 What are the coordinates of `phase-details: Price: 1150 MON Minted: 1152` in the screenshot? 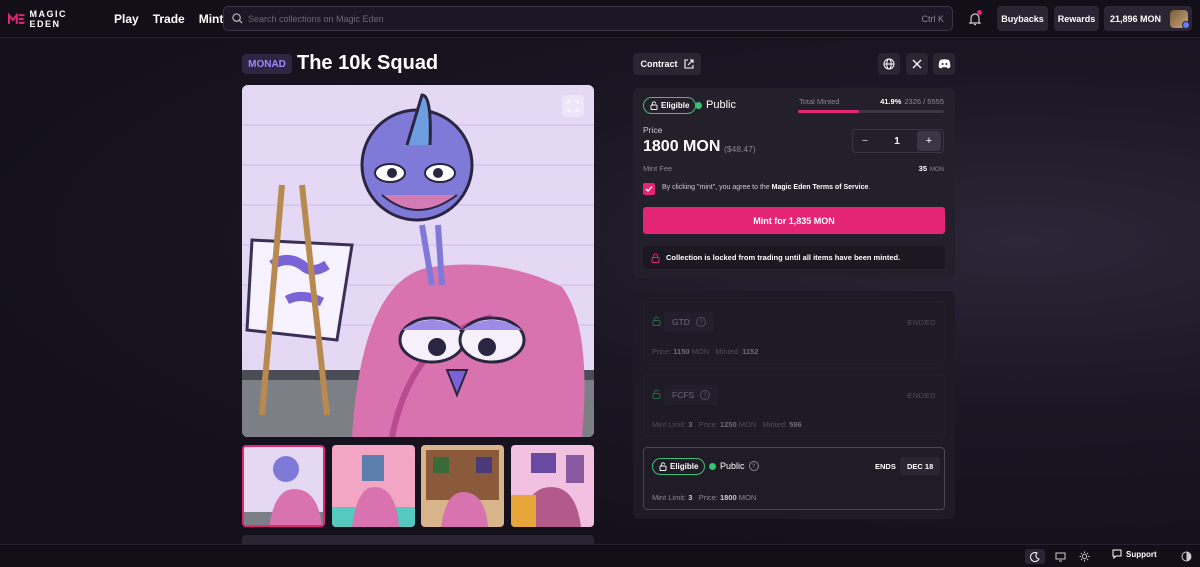 It's located at (705, 351).